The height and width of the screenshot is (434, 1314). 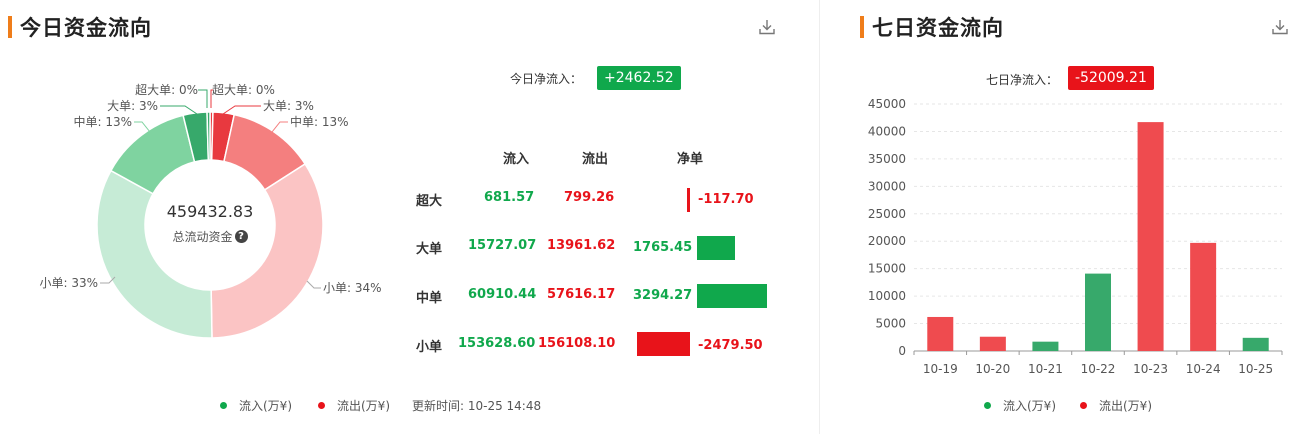 I want to click on row-outflow: 13961.62, so click(x=581, y=245).